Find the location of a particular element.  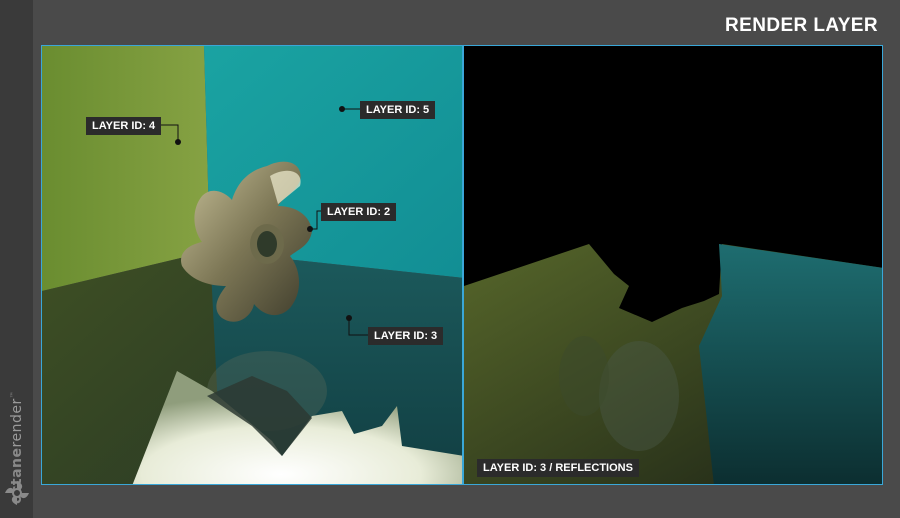

brand-name-light: render is located at coordinates (17, 423).